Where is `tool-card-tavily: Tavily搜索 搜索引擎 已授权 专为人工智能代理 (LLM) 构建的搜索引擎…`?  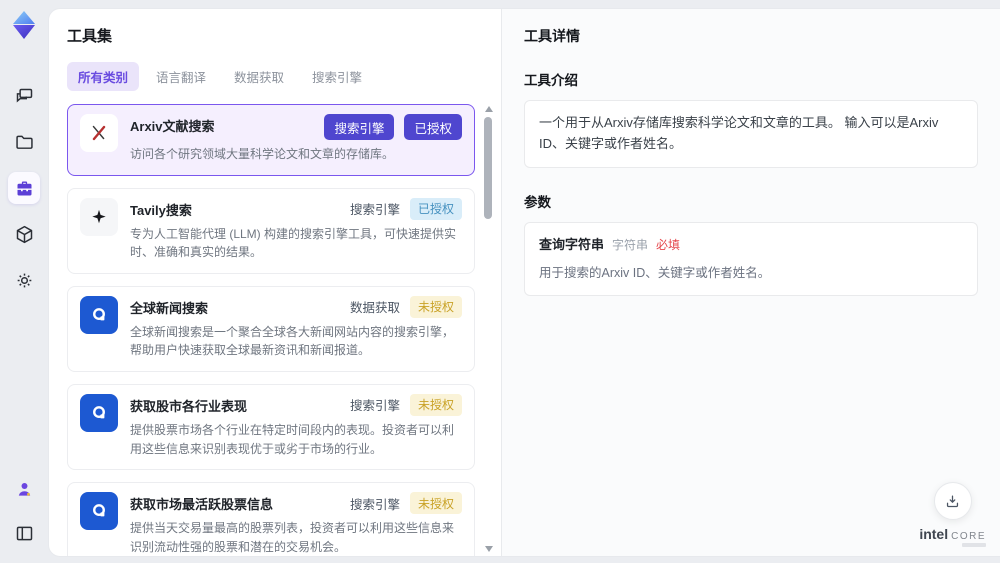
tool-card-tavily: Tavily搜索 搜索引擎 已授权 专为人工智能代理 (LLM) 构建的搜索引擎… is located at coordinates (271, 230).